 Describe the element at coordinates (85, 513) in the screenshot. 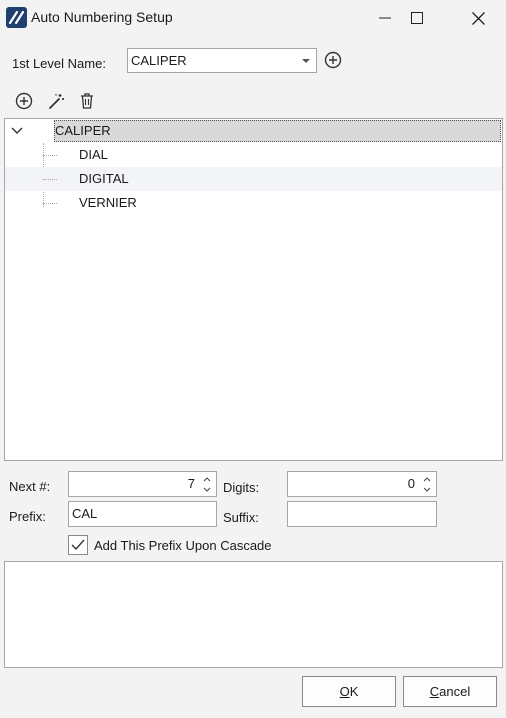

I see `prefix-value: CAL` at that location.